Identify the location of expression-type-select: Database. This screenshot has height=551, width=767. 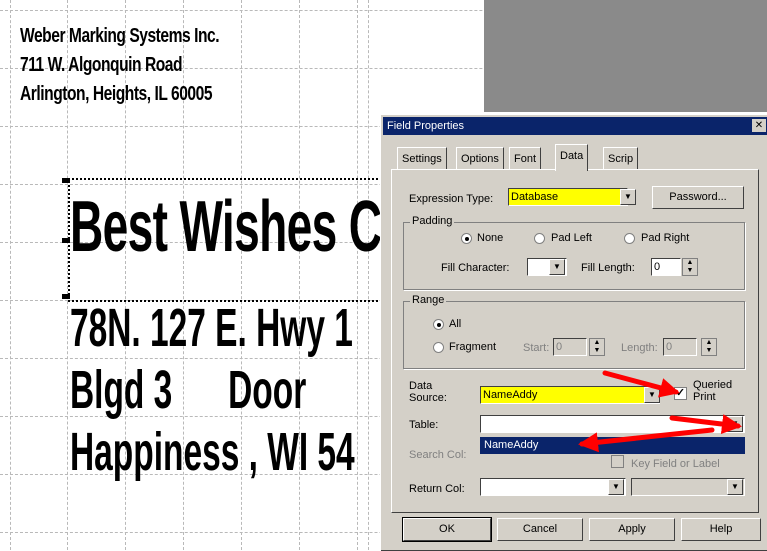
(568, 197).